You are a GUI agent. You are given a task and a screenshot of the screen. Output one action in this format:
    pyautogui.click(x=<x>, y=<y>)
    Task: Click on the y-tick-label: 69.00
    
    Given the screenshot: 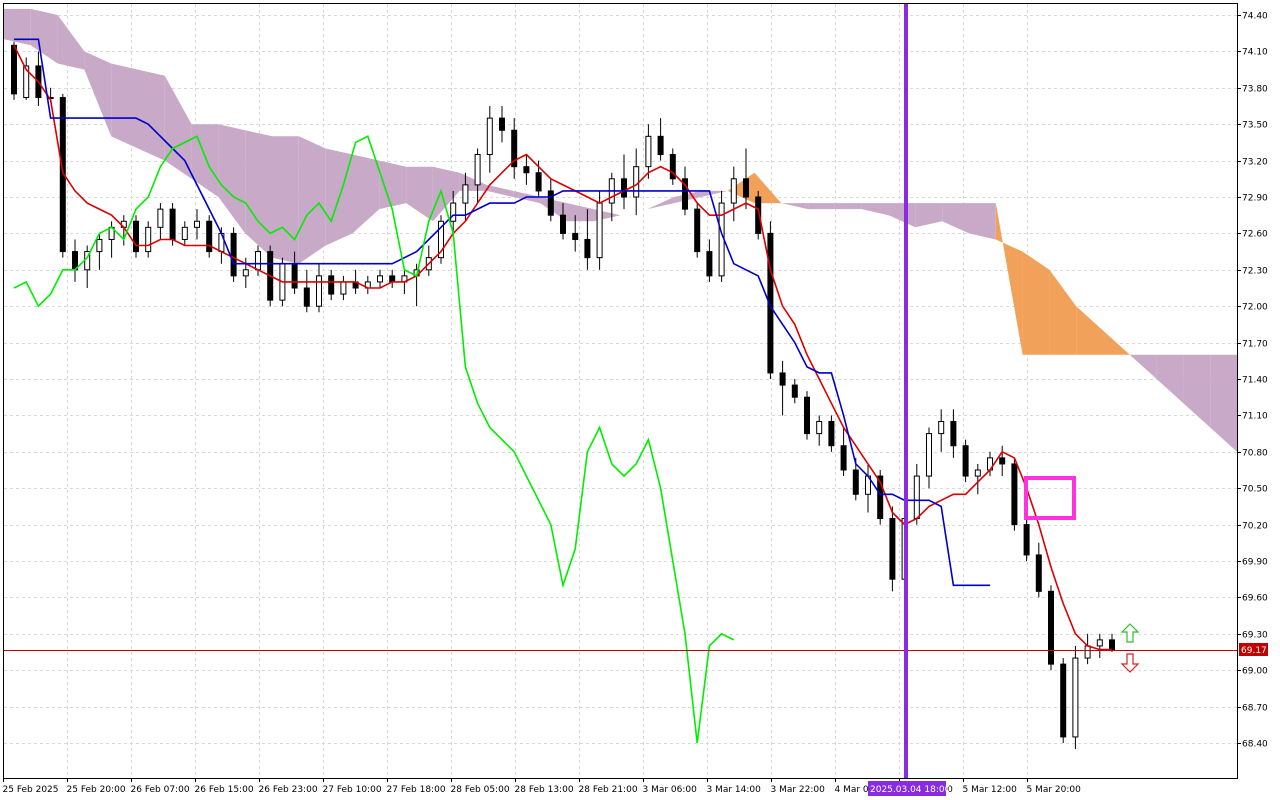 What is the action you would take?
    pyautogui.click(x=1255, y=672)
    